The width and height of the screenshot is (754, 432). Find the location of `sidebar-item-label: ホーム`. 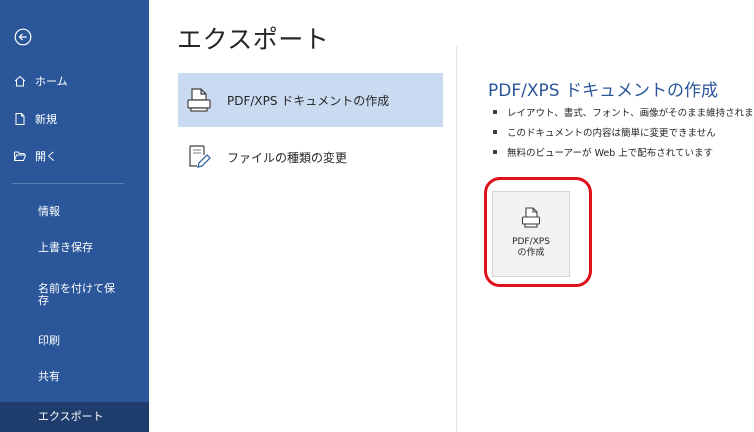

sidebar-item-label: ホーム is located at coordinates (51, 81).